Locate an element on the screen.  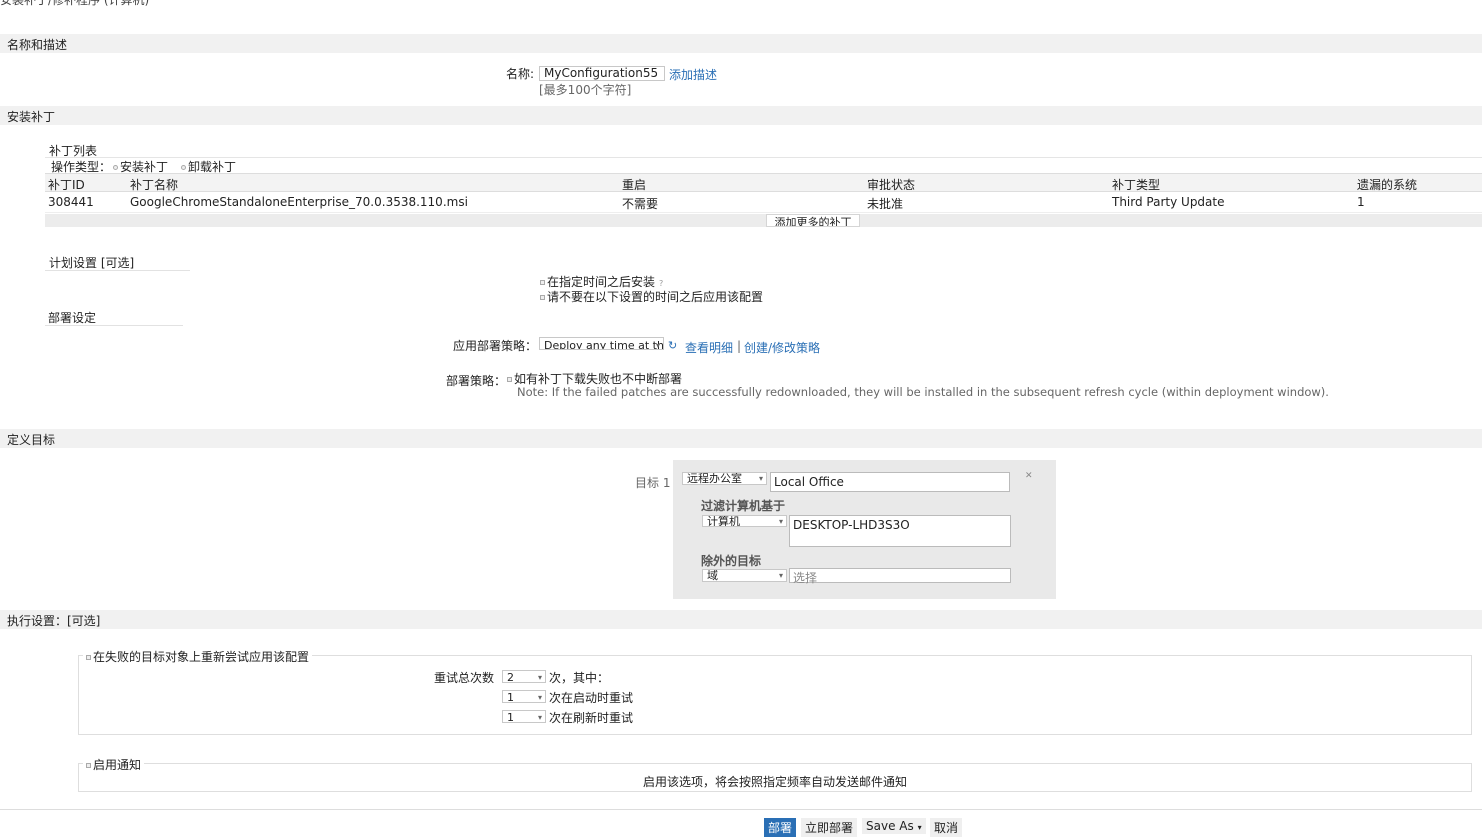
retry-total-select: 2 ▾ is located at coordinates (524, 676).